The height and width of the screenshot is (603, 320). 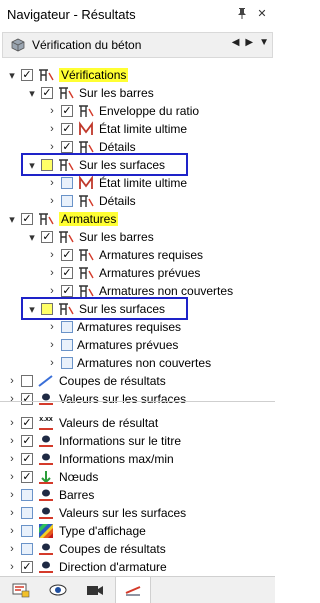 I want to click on tree-item-valeurs-surfaces: › Valeurs sur les surfaces, so click(x=96, y=399).